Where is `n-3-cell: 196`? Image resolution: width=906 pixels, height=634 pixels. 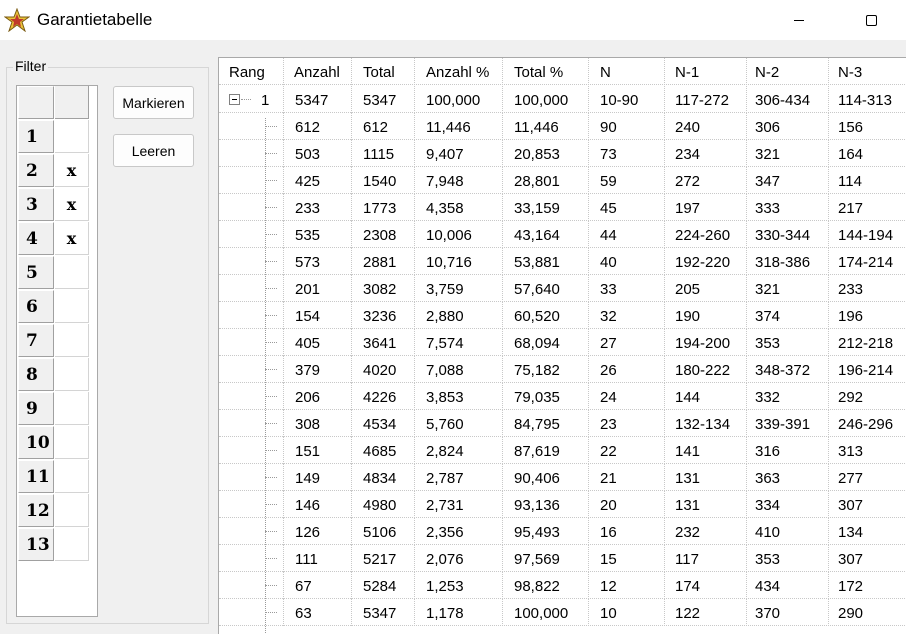
n-3-cell: 196 is located at coordinates (867, 315).